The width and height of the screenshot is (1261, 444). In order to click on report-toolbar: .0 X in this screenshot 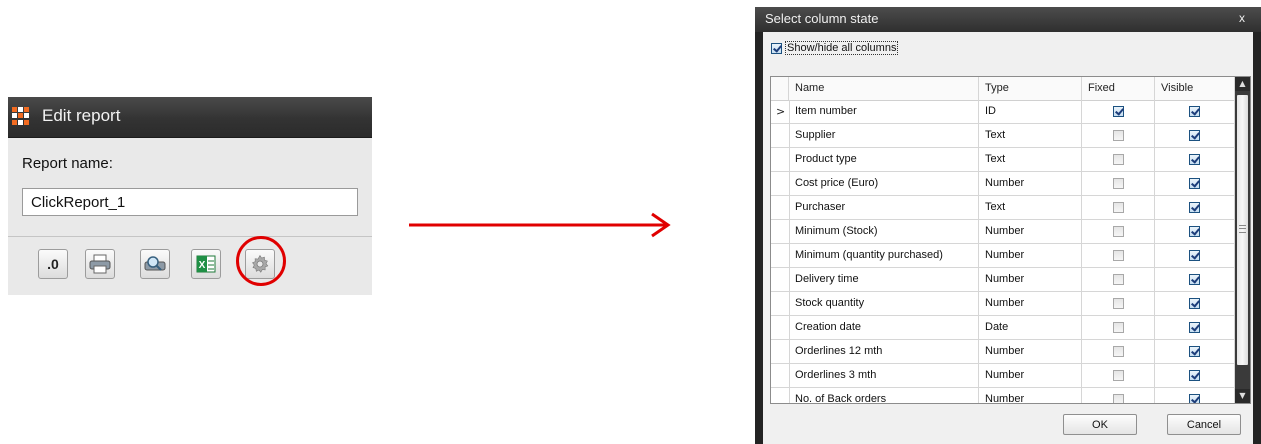, I will do `click(190, 265)`.